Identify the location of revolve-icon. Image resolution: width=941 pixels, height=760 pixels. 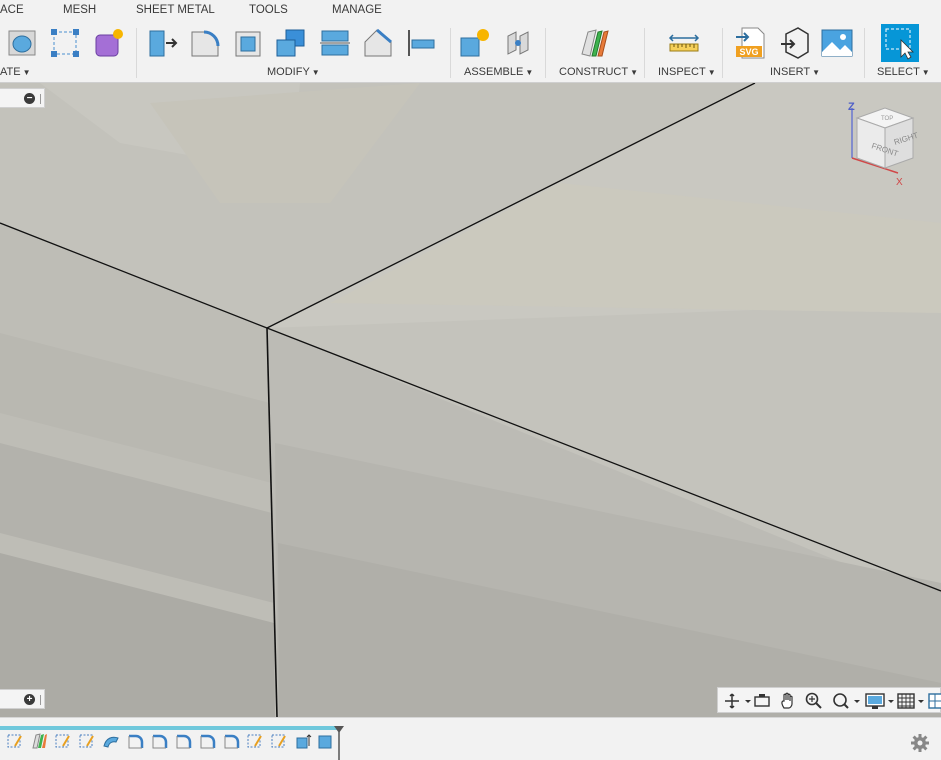
(23, 43).